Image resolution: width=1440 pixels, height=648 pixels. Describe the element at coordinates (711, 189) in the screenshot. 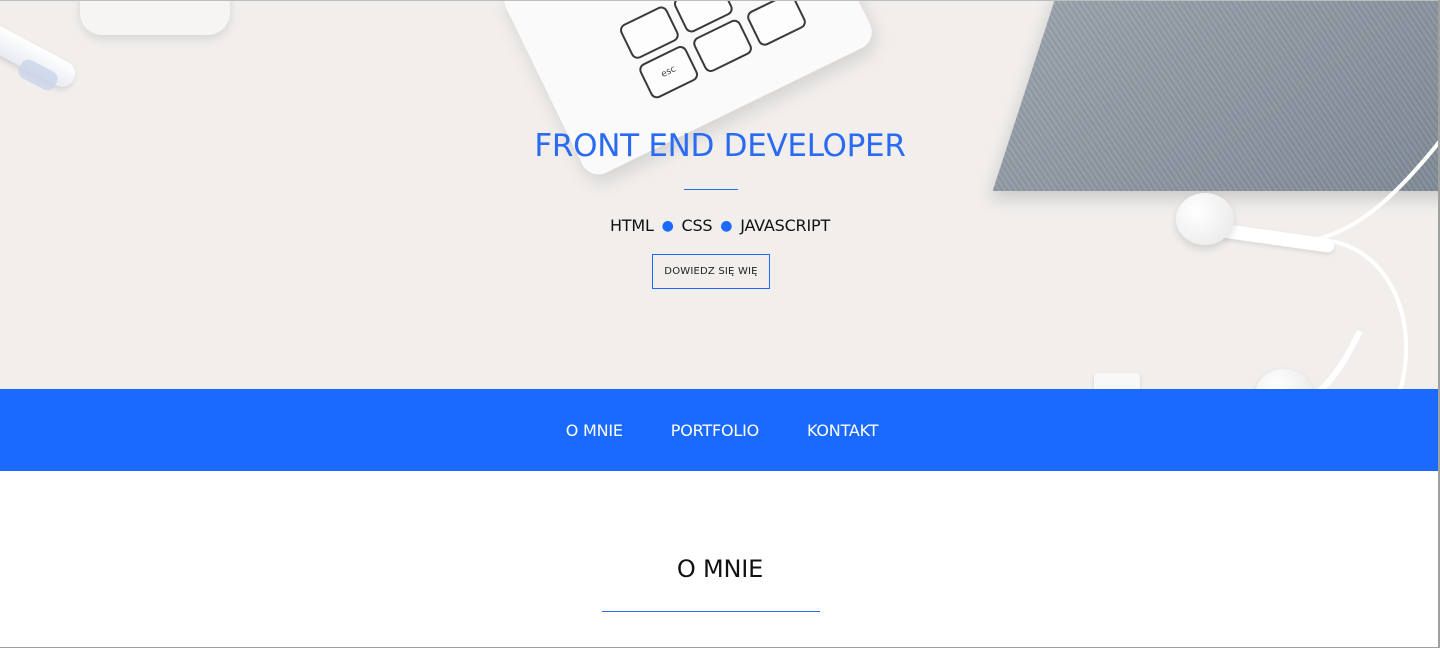

I see `hero-divider` at that location.